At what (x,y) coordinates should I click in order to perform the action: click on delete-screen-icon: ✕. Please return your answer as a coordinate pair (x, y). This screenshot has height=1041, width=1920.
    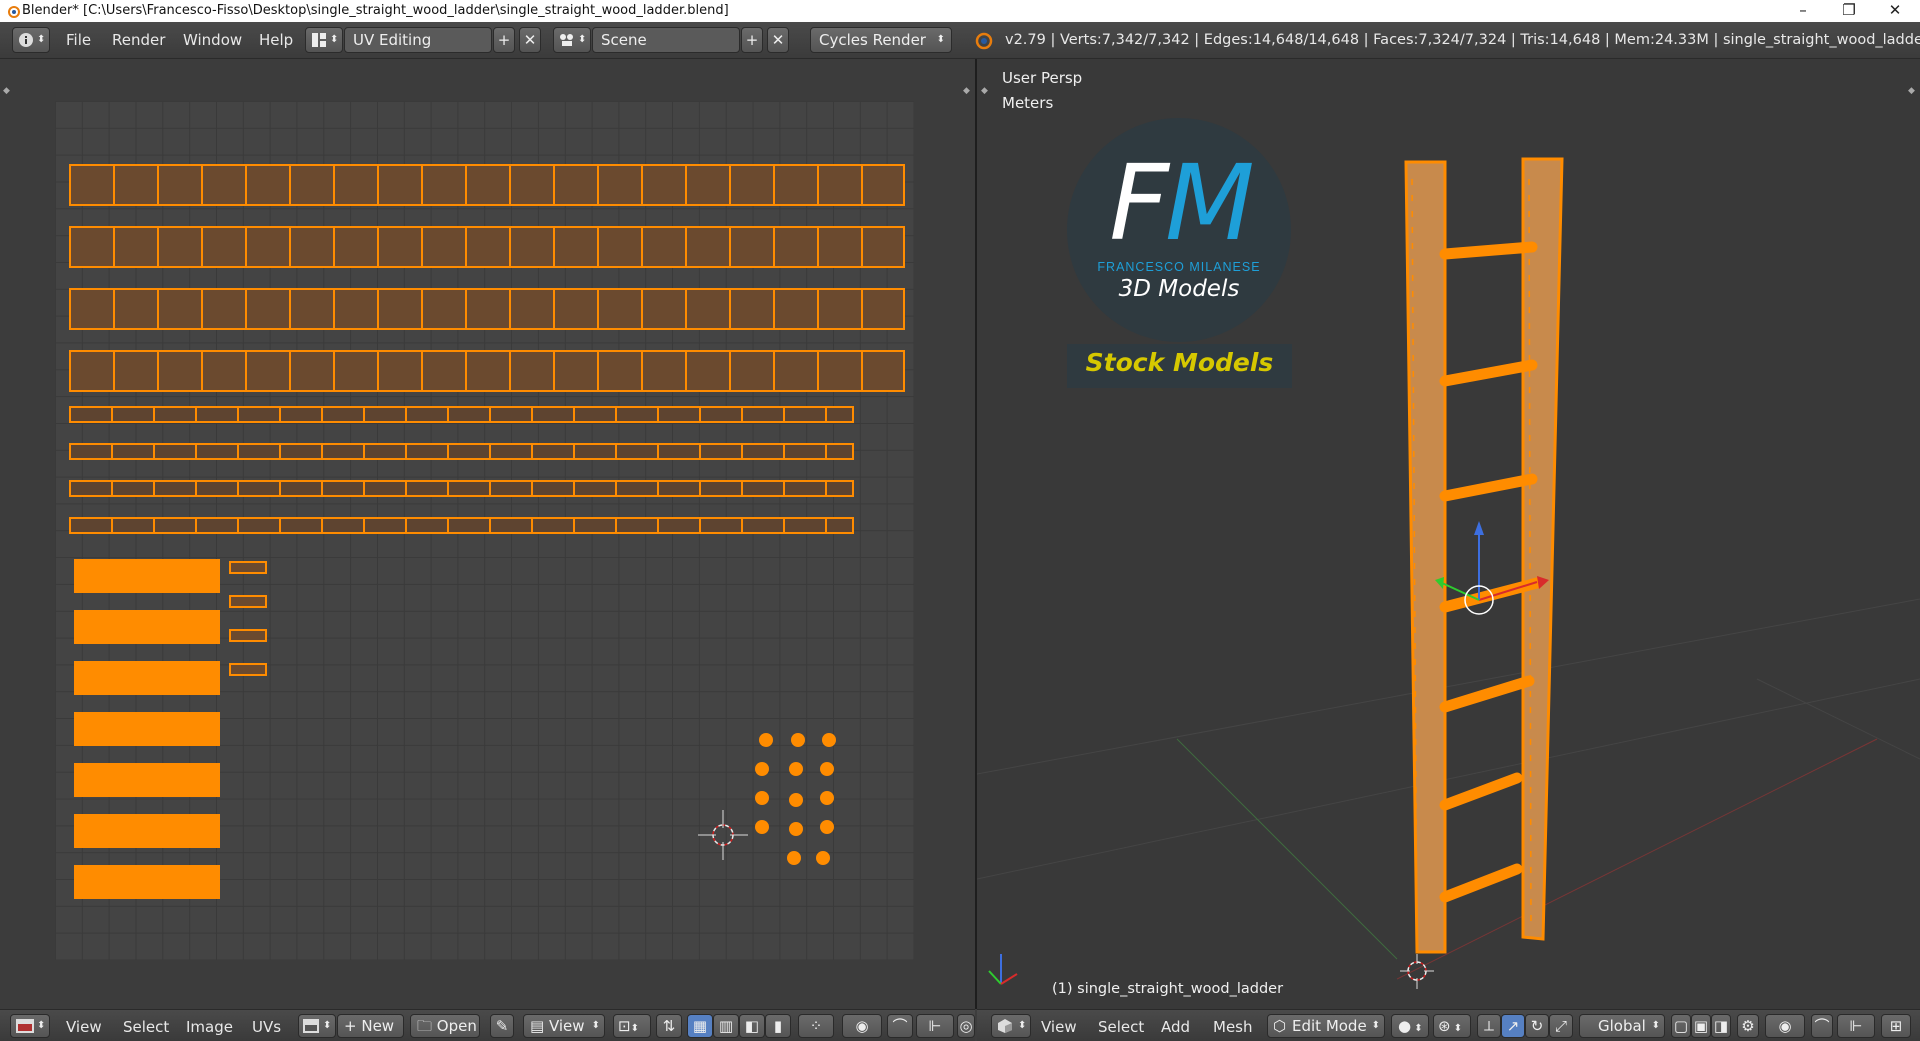
    Looking at the image, I should click on (530, 40).